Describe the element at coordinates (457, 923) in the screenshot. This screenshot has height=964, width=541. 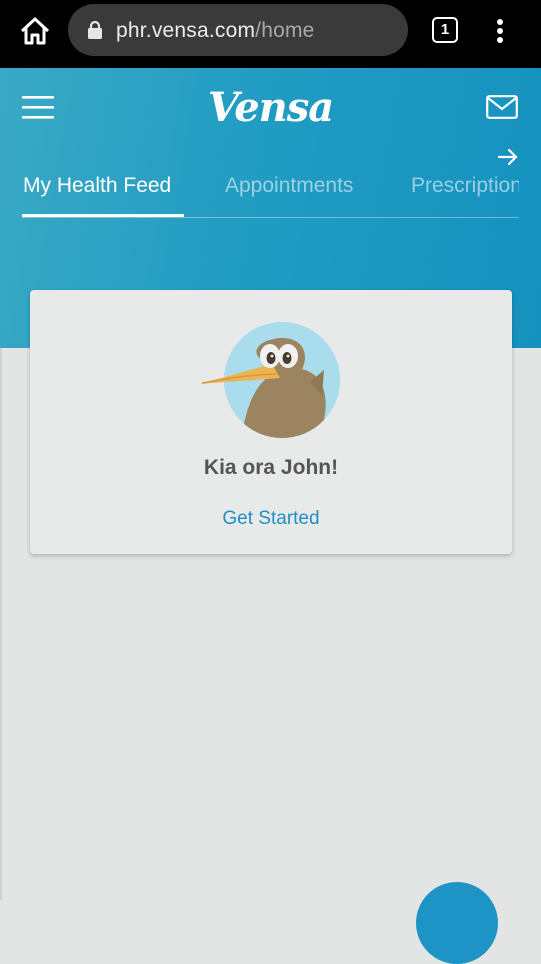
I see `add-fab` at that location.